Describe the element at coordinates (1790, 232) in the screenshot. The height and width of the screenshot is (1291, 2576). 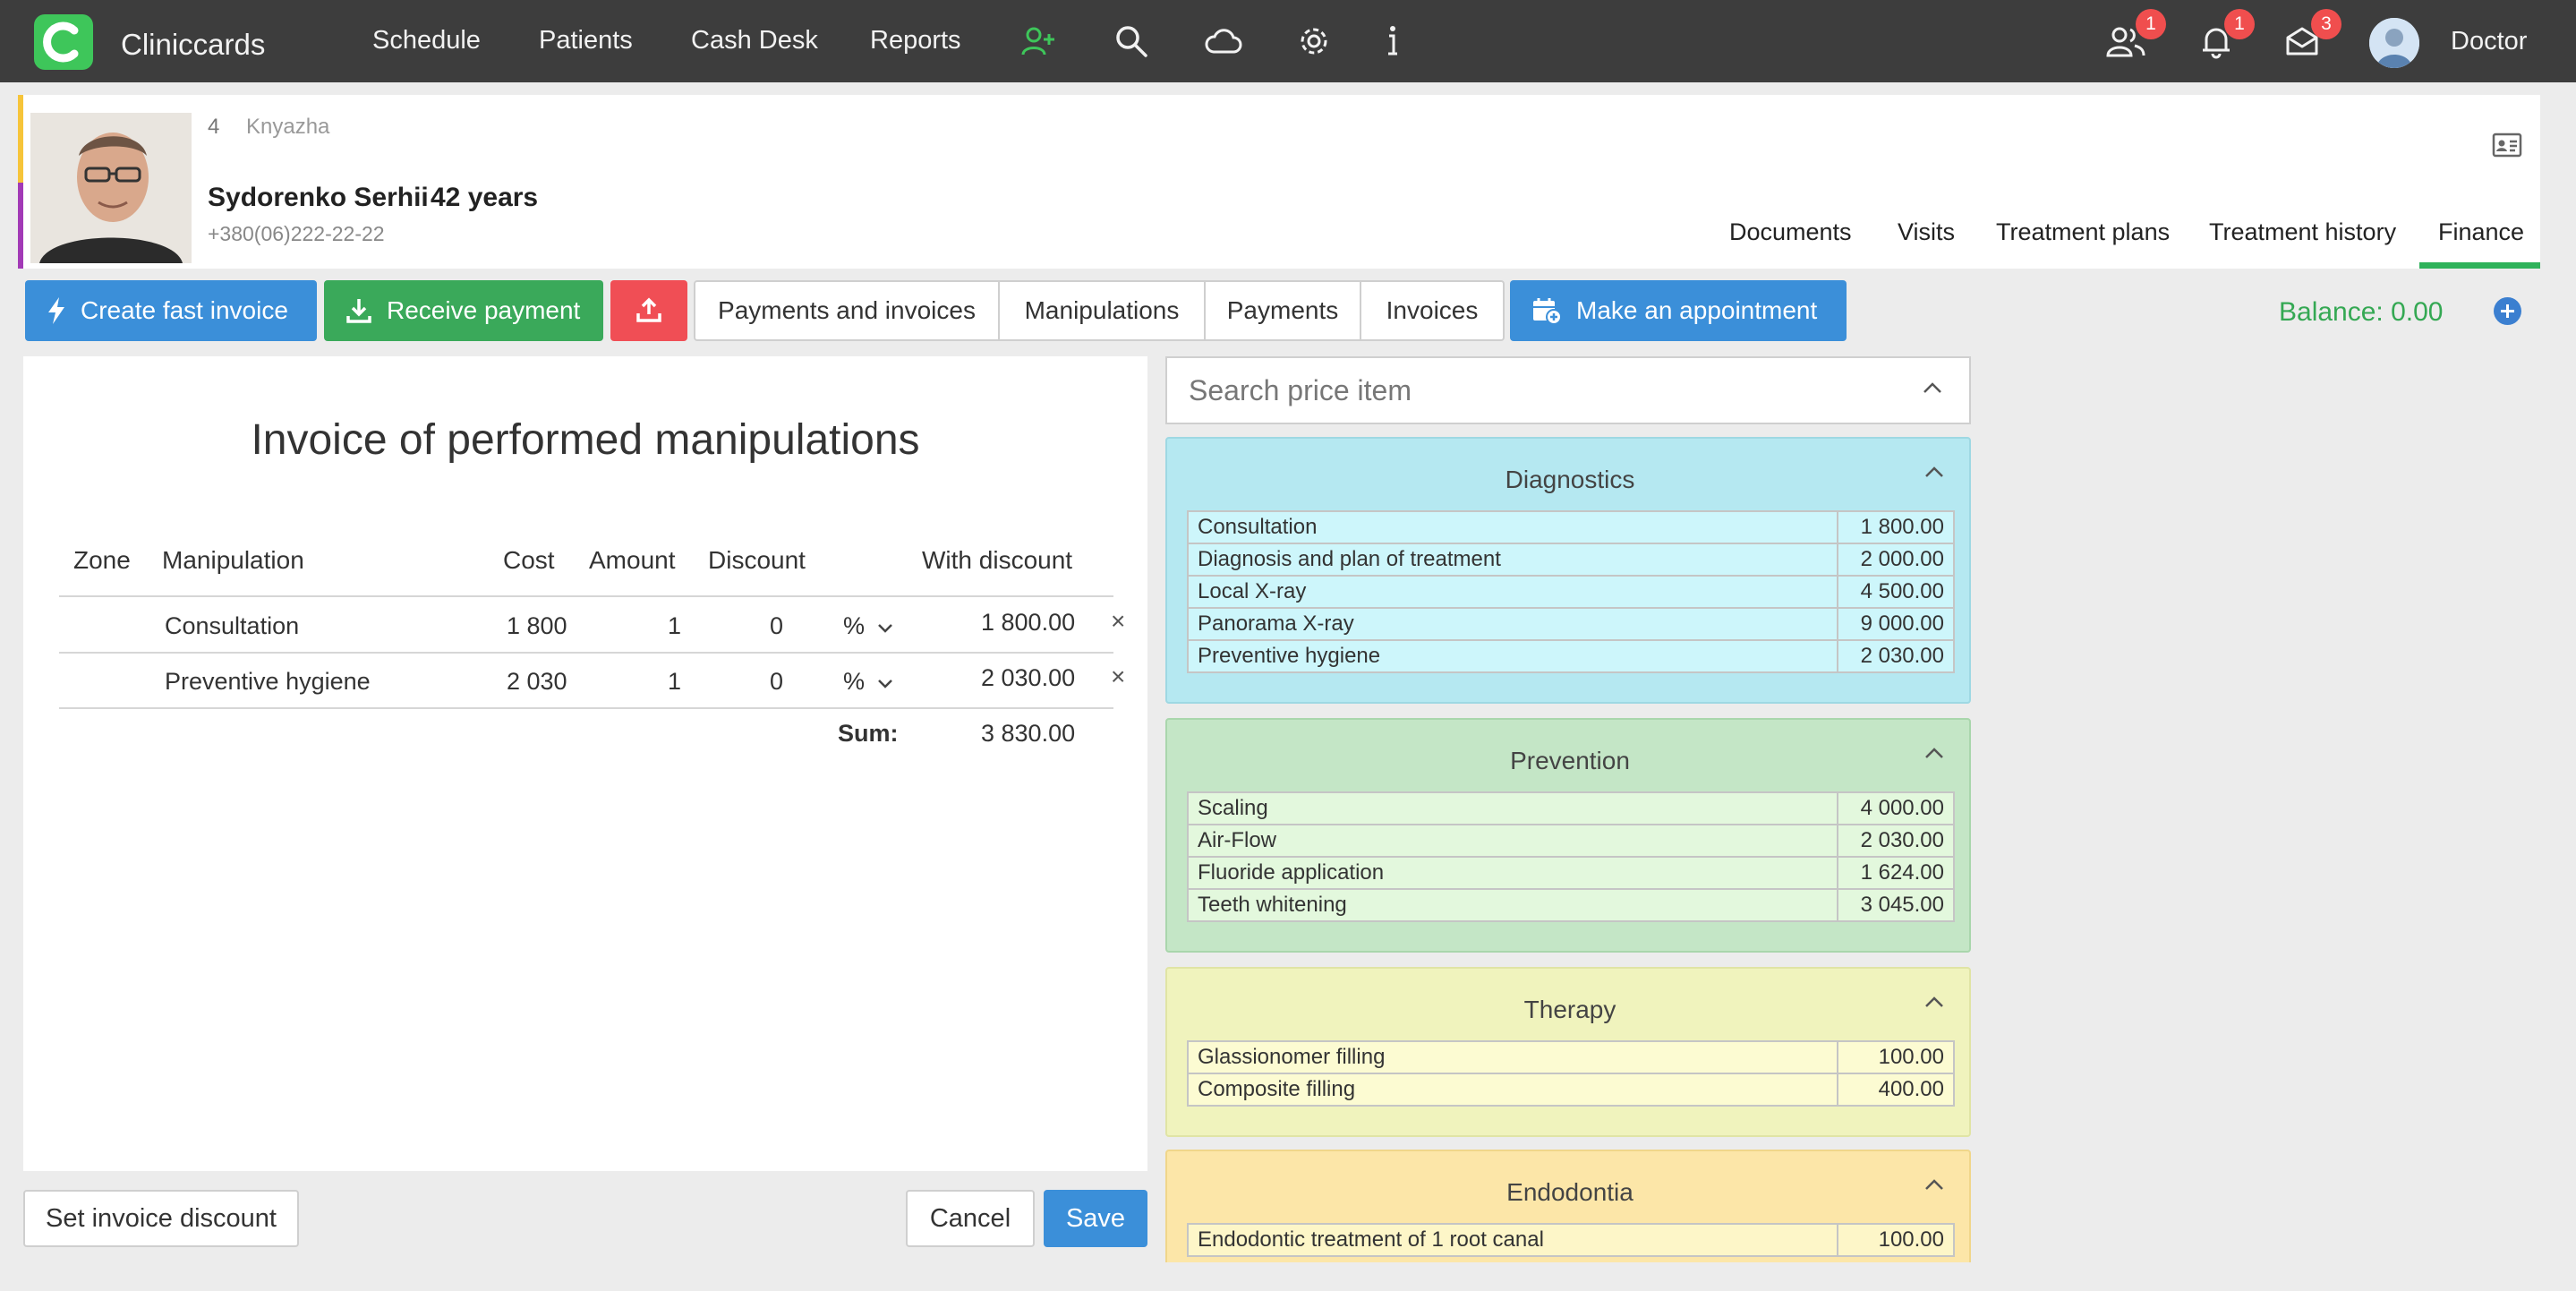
I see `tab-documents: Documents` at that location.